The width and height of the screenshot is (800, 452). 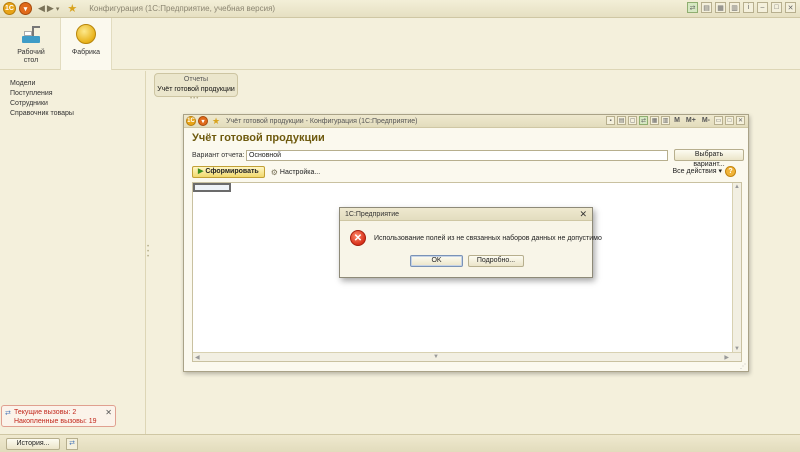 I want to click on scroll-thumb-icon: ▼, so click(x=436, y=357).